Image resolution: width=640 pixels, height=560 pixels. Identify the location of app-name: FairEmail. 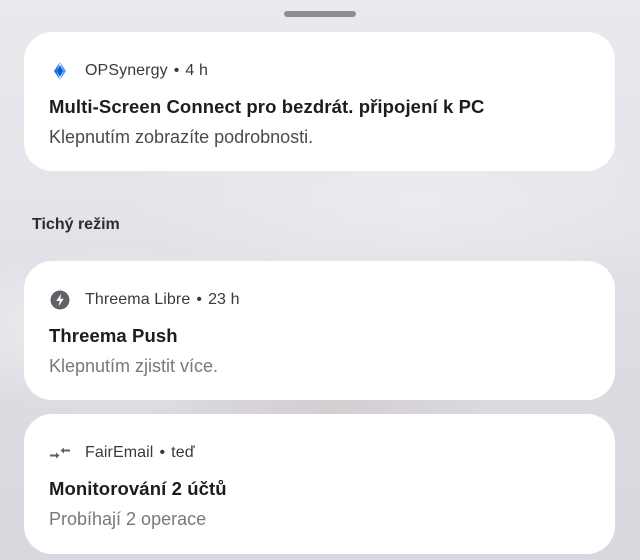
(119, 452).